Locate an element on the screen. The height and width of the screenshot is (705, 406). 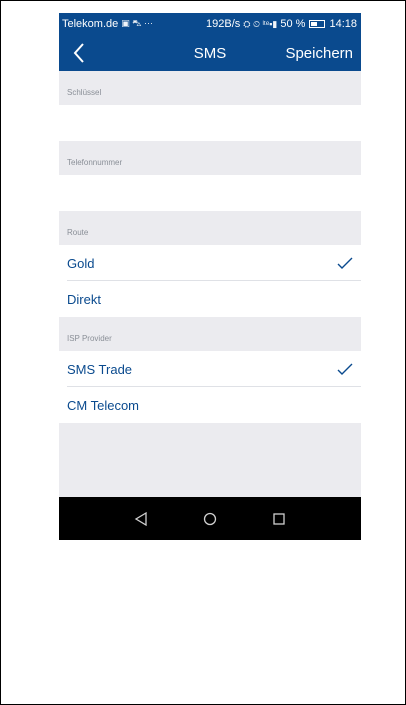
phone-section-header: Telefonnummer is located at coordinates (95, 162).